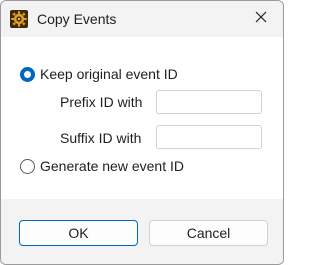 The image size is (320, 265). What do you see at coordinates (142, 19) in the screenshot?
I see `title-bar: Copy Events` at bounding box center [142, 19].